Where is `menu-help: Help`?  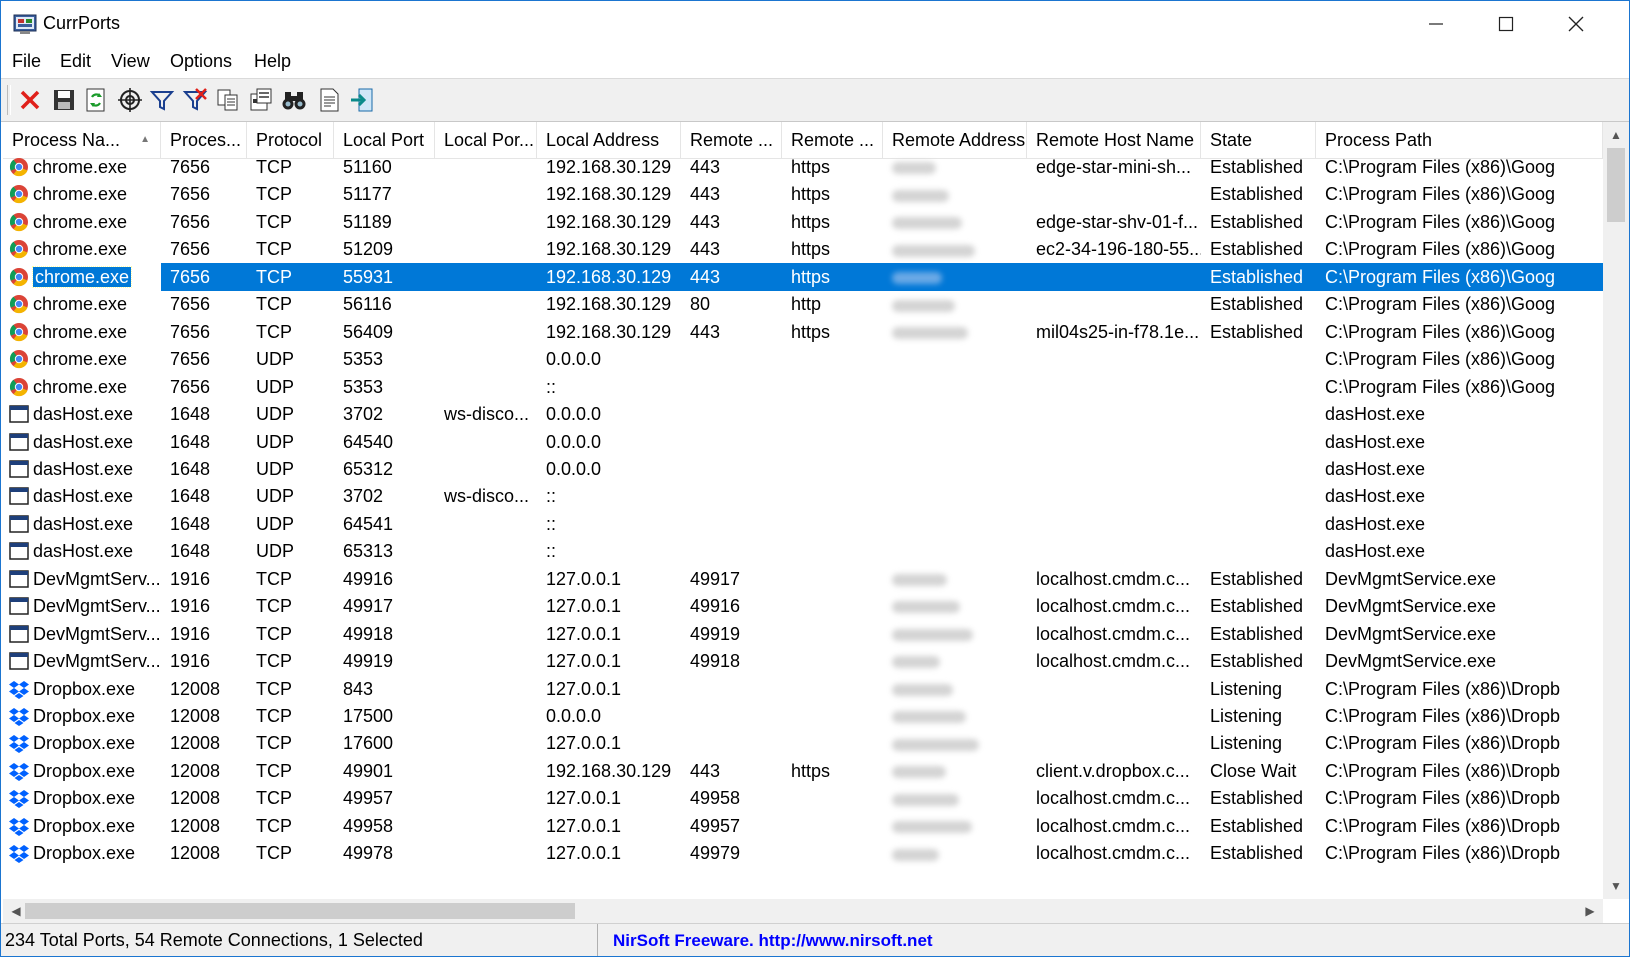 menu-help: Help is located at coordinates (272, 61).